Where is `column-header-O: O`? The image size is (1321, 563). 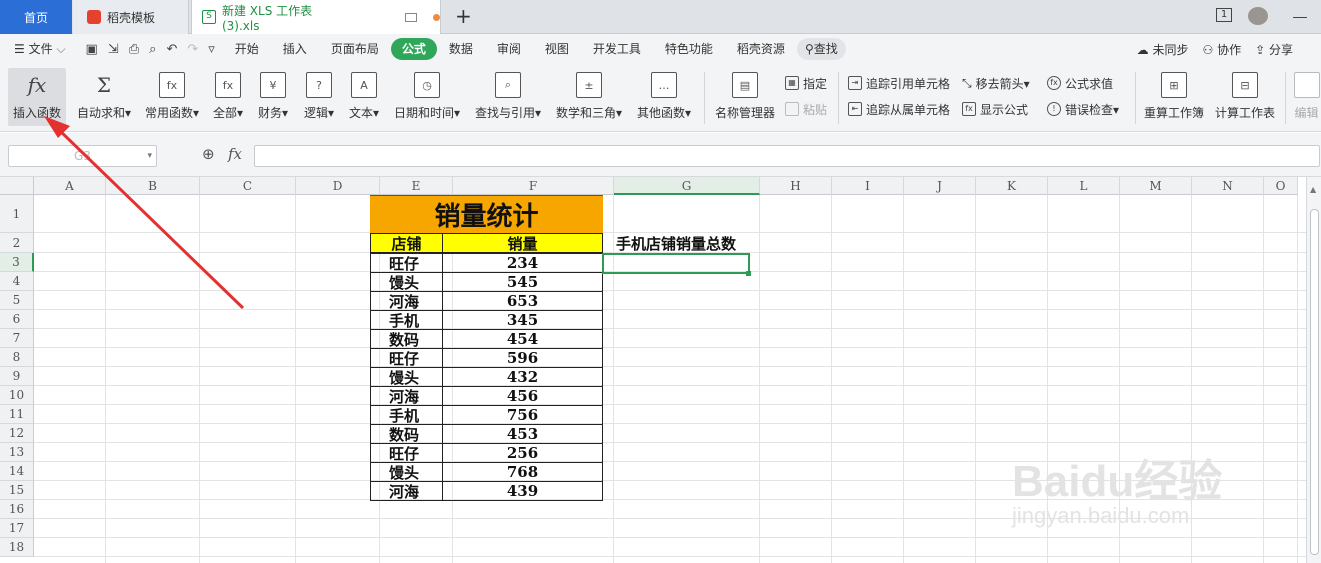
column-header-O: O is located at coordinates (1281, 186).